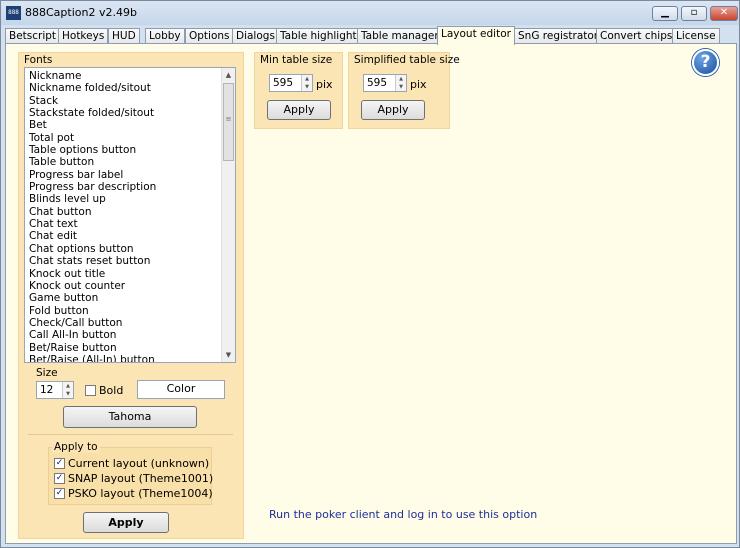 The width and height of the screenshot is (740, 548). What do you see at coordinates (126, 522) in the screenshot?
I see `apply-fonts-button: Apply` at bounding box center [126, 522].